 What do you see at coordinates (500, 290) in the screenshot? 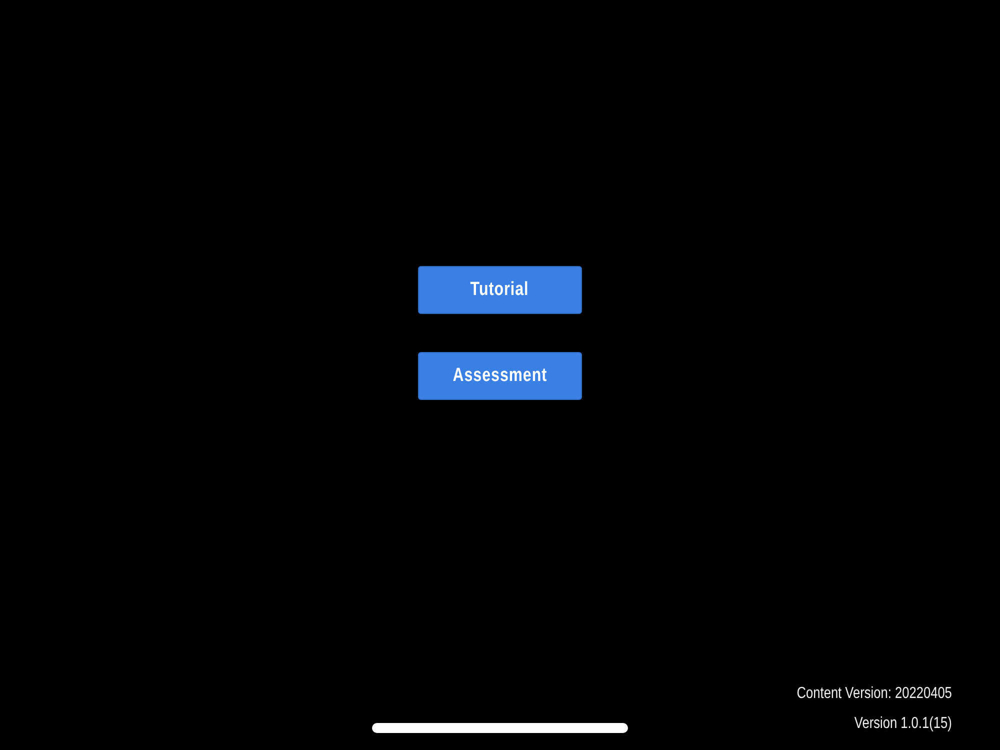
I see `menu-button: Tutorial` at bounding box center [500, 290].